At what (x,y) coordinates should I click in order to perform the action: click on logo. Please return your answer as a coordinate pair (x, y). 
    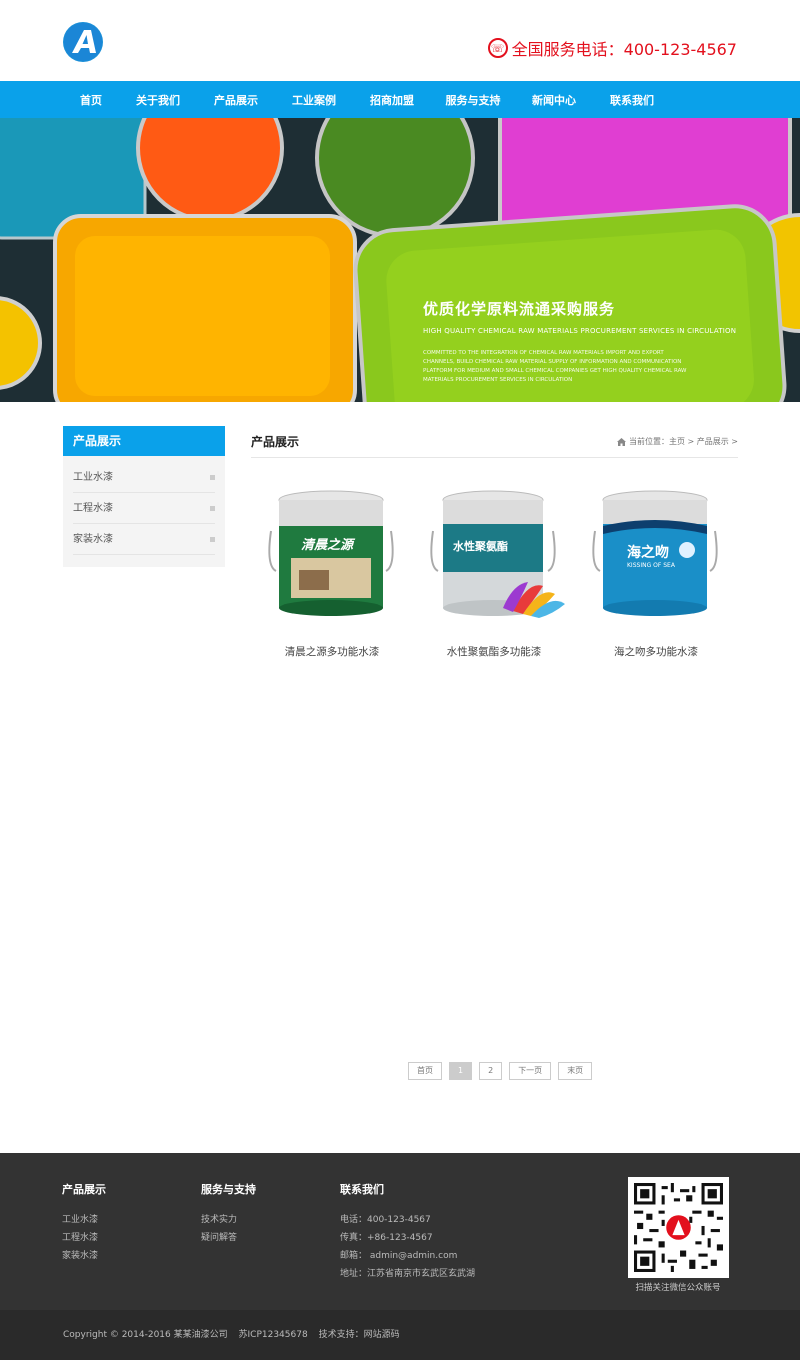
    Looking at the image, I should click on (83, 42).